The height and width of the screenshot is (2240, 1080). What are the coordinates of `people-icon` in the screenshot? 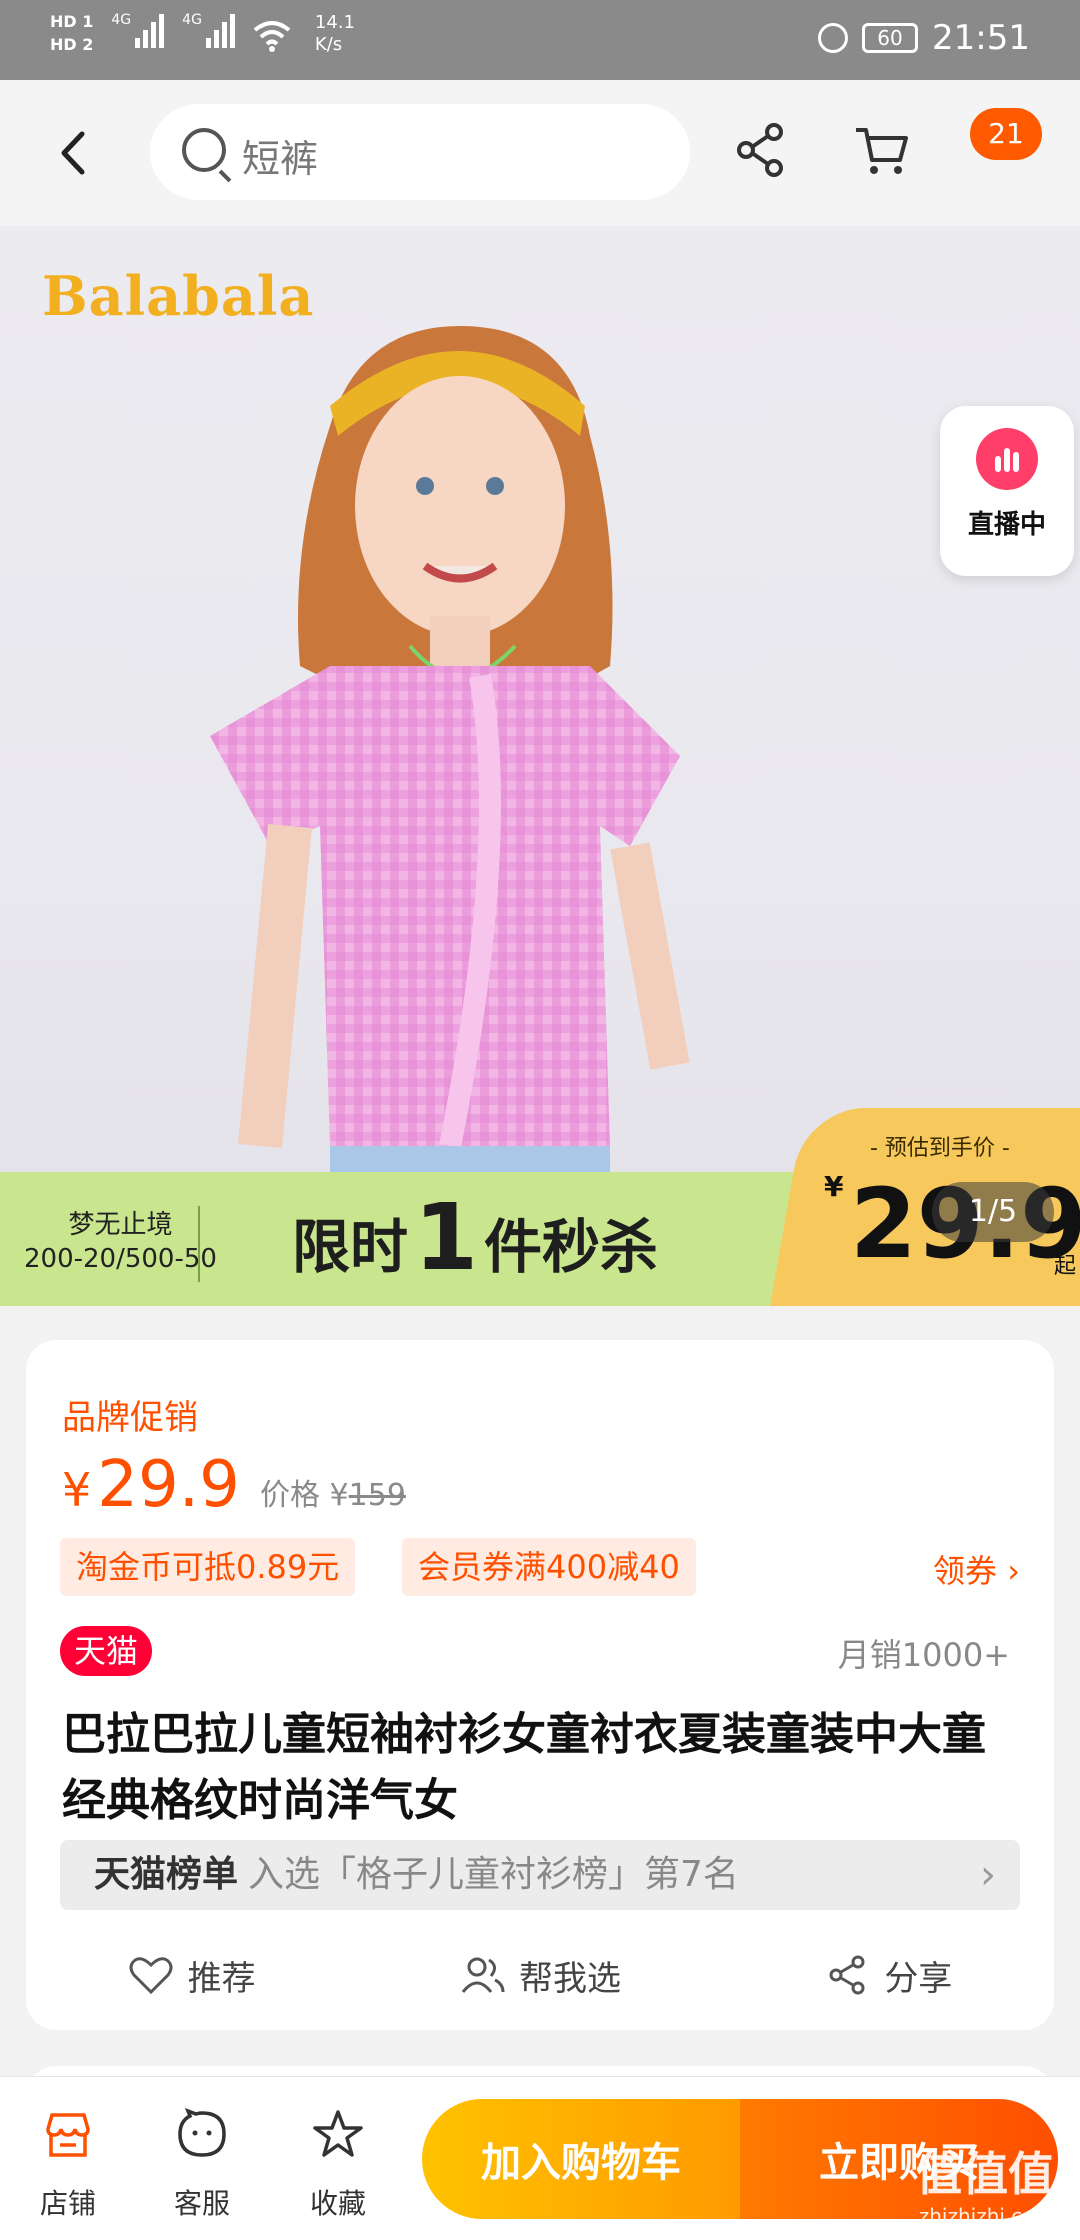 It's located at (483, 1975).